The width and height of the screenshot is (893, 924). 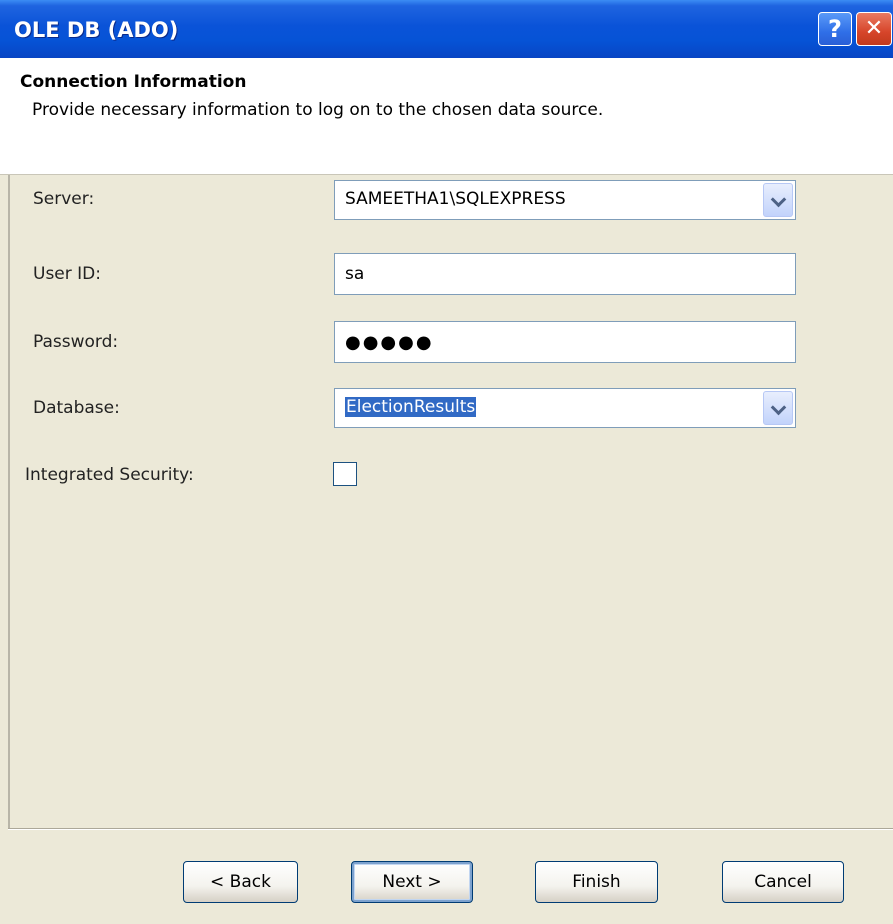 I want to click on finish-button: Finish, so click(x=596, y=882).